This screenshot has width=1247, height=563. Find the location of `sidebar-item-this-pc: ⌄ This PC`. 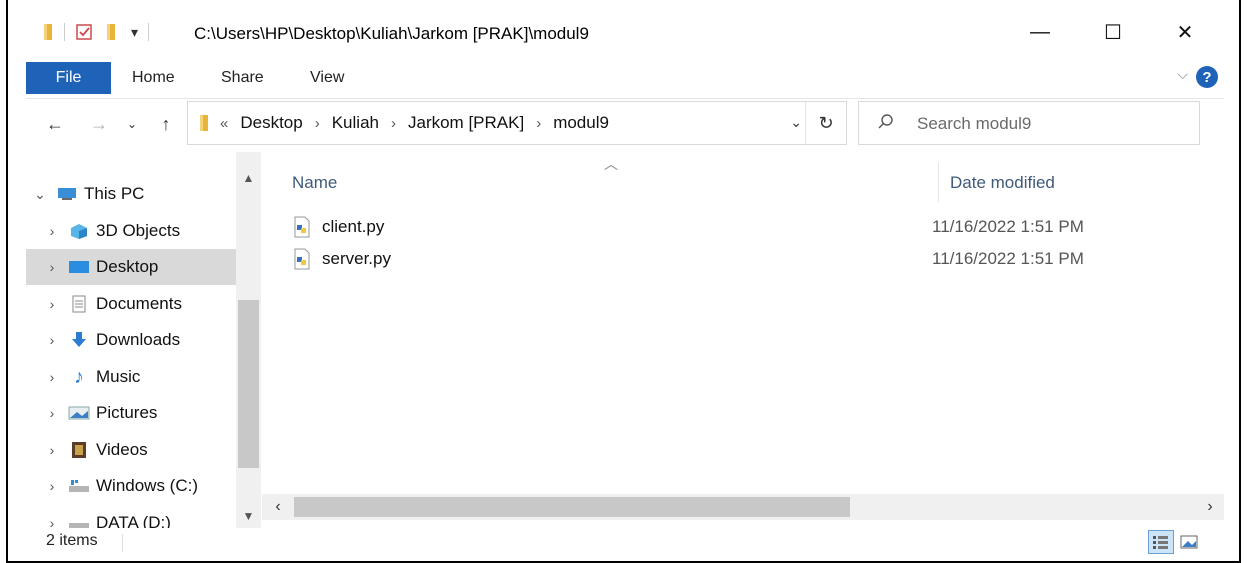

sidebar-item-this-pc: ⌄ This PC is located at coordinates (131, 194).